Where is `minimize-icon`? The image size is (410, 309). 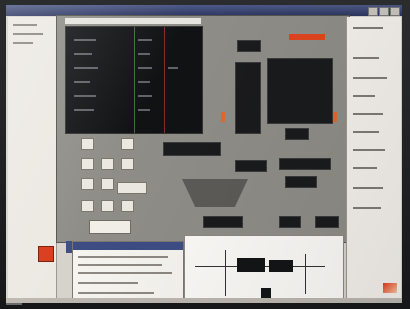 minimize-icon is located at coordinates (373, 11).